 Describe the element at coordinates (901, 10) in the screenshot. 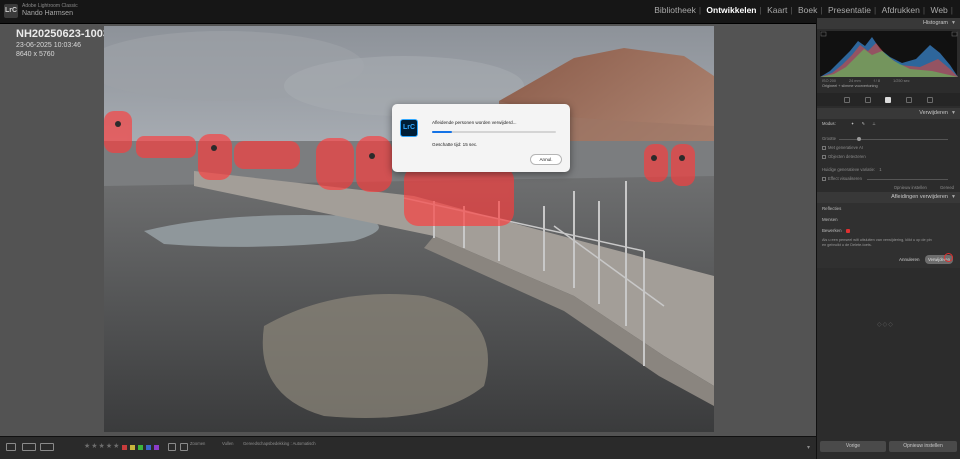

I see `module-afdrukken: Afdrukken` at that location.